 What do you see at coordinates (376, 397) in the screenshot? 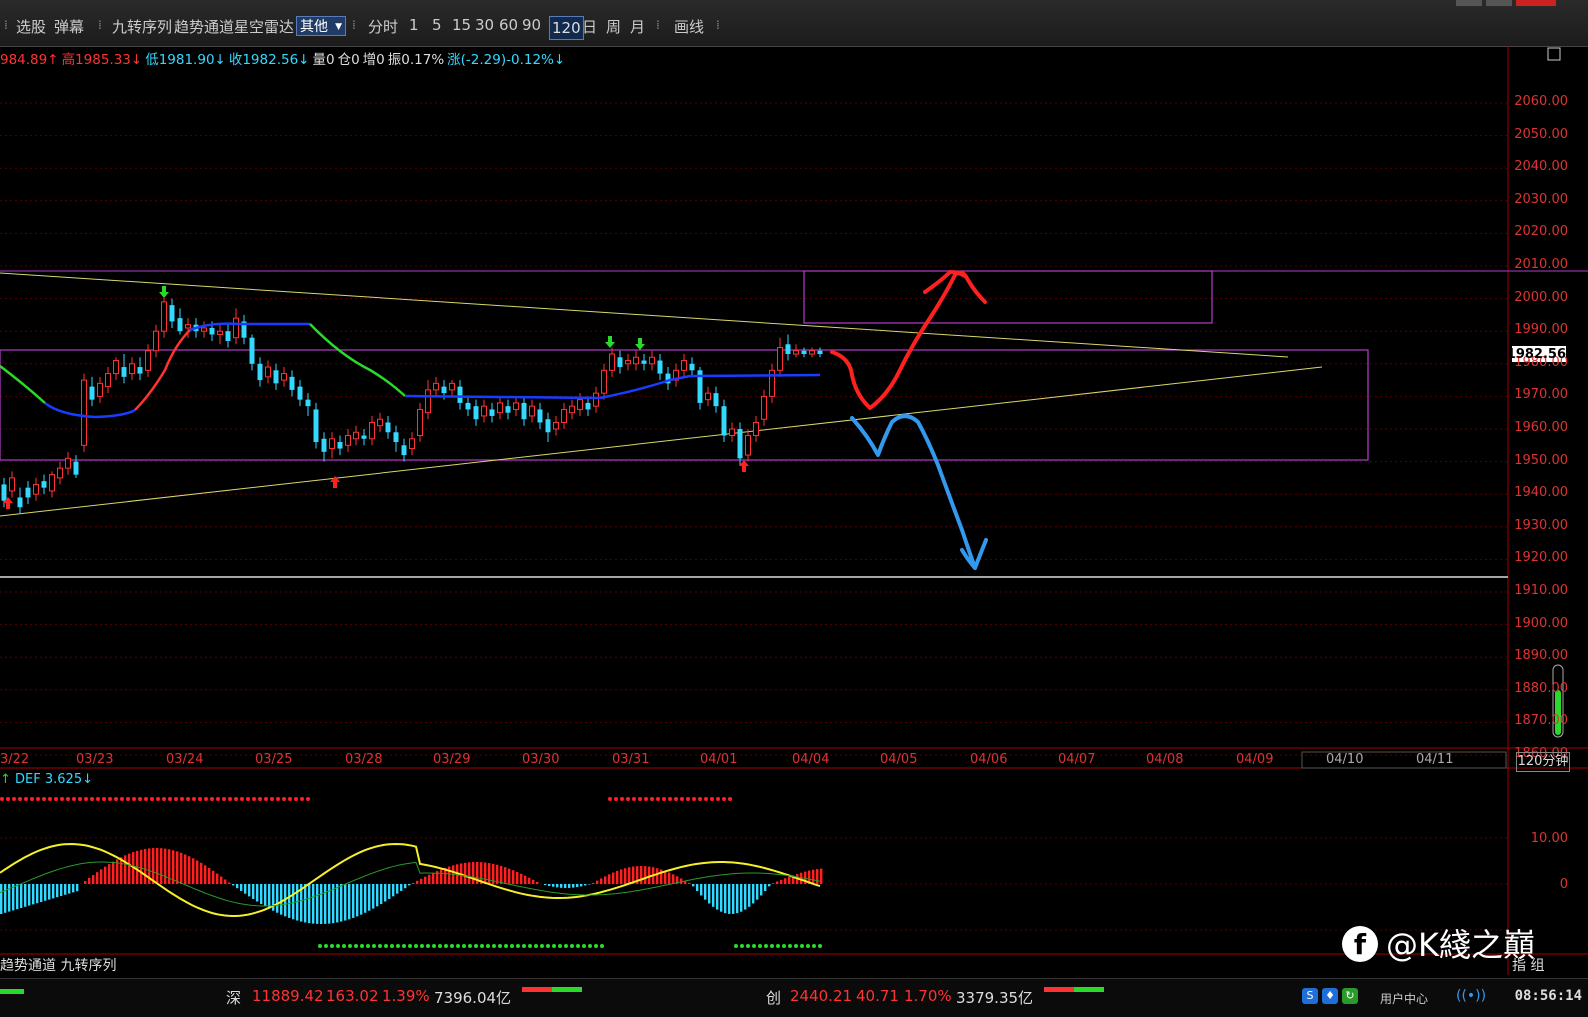
I see `signal-arrows` at bounding box center [376, 397].